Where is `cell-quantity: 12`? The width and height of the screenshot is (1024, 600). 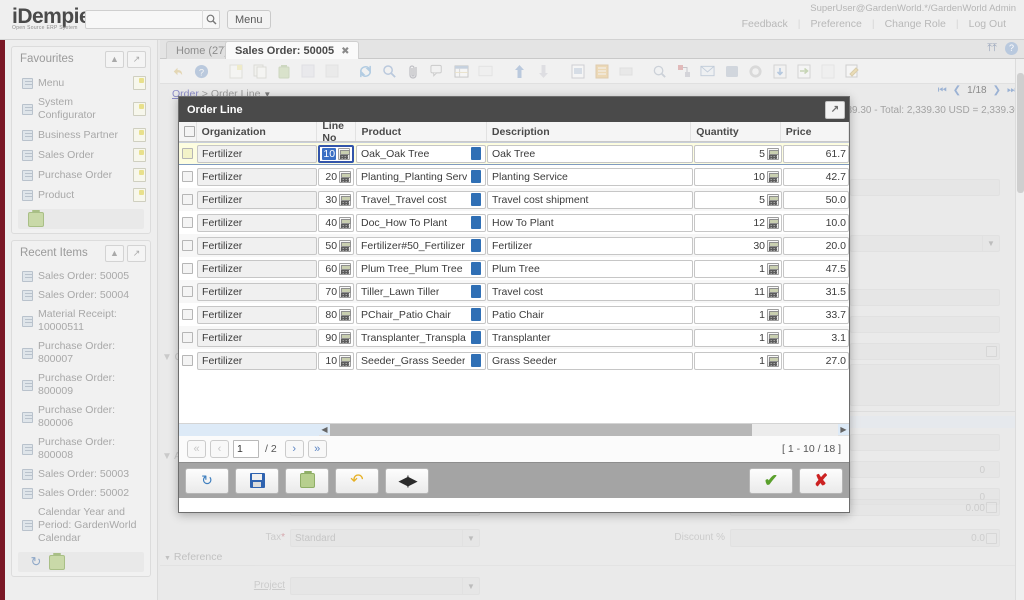
cell-quantity: 12 is located at coordinates (737, 222).